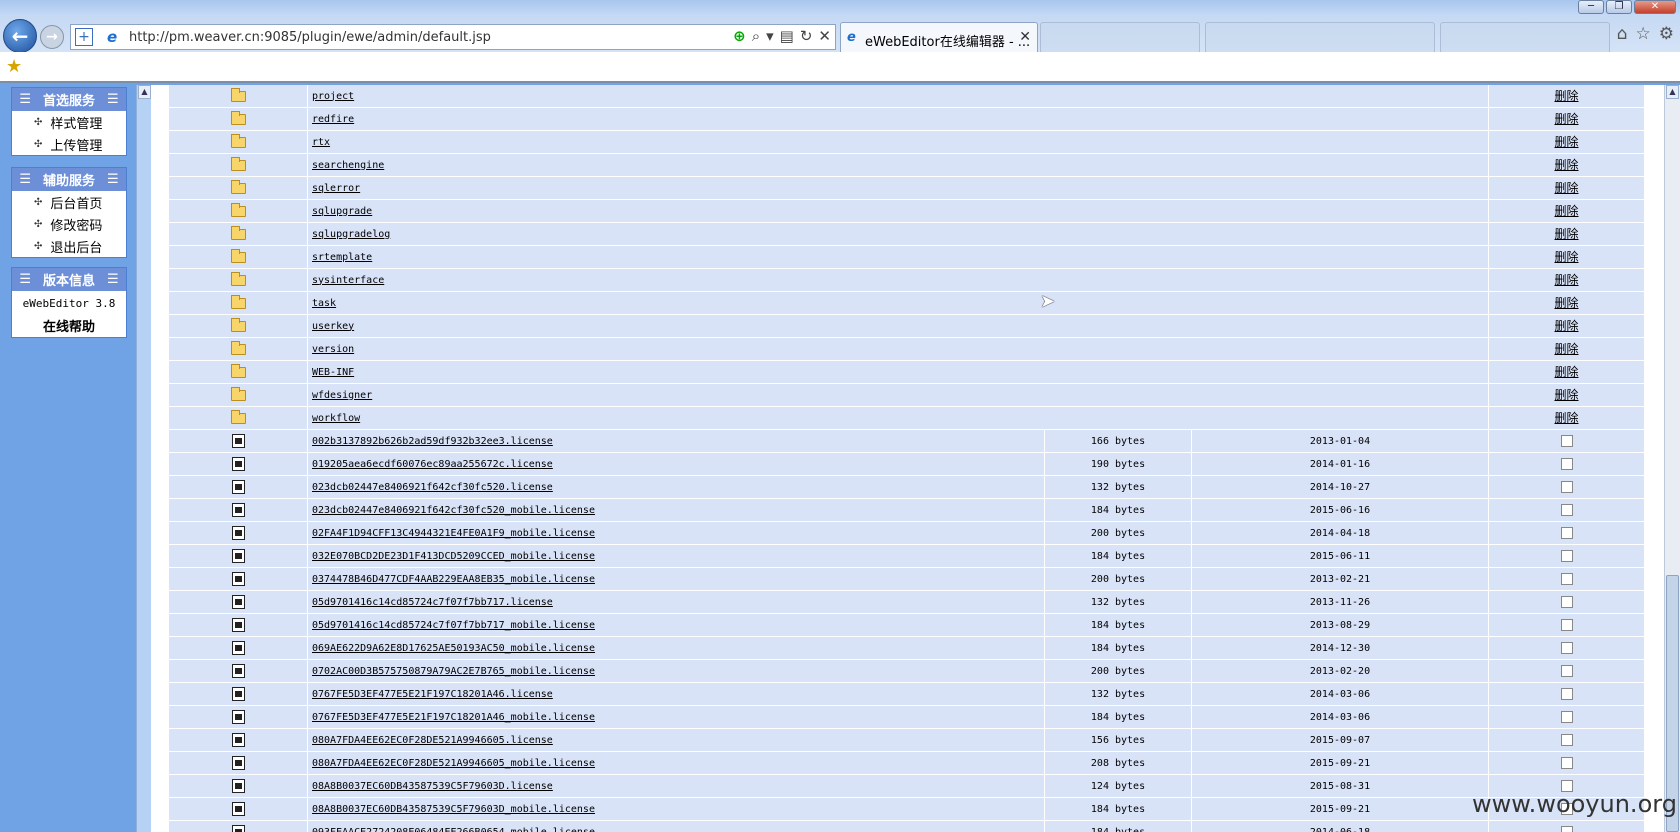  Describe the element at coordinates (1643, 34) in the screenshot. I see `favorites-icon: ☆` at that location.